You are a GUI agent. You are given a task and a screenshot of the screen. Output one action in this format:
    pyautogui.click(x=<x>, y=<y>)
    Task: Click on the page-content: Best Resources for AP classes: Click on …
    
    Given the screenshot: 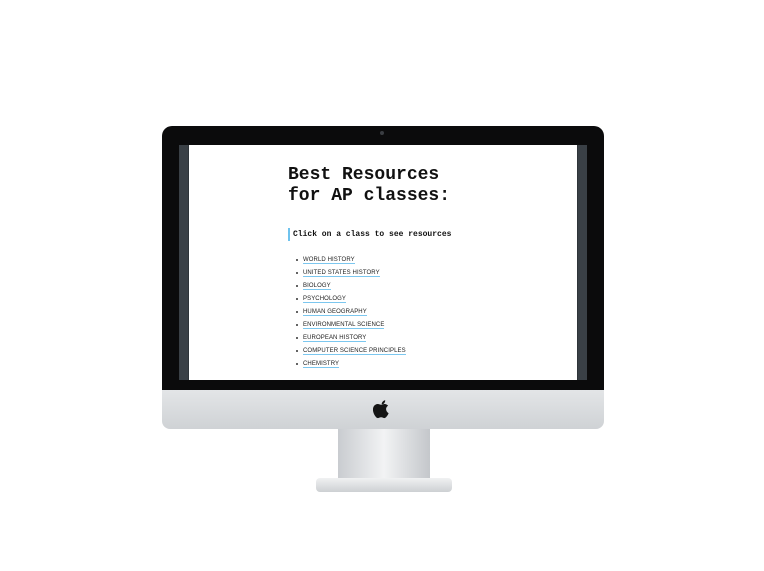 What is the action you would take?
    pyautogui.click(x=428, y=269)
    